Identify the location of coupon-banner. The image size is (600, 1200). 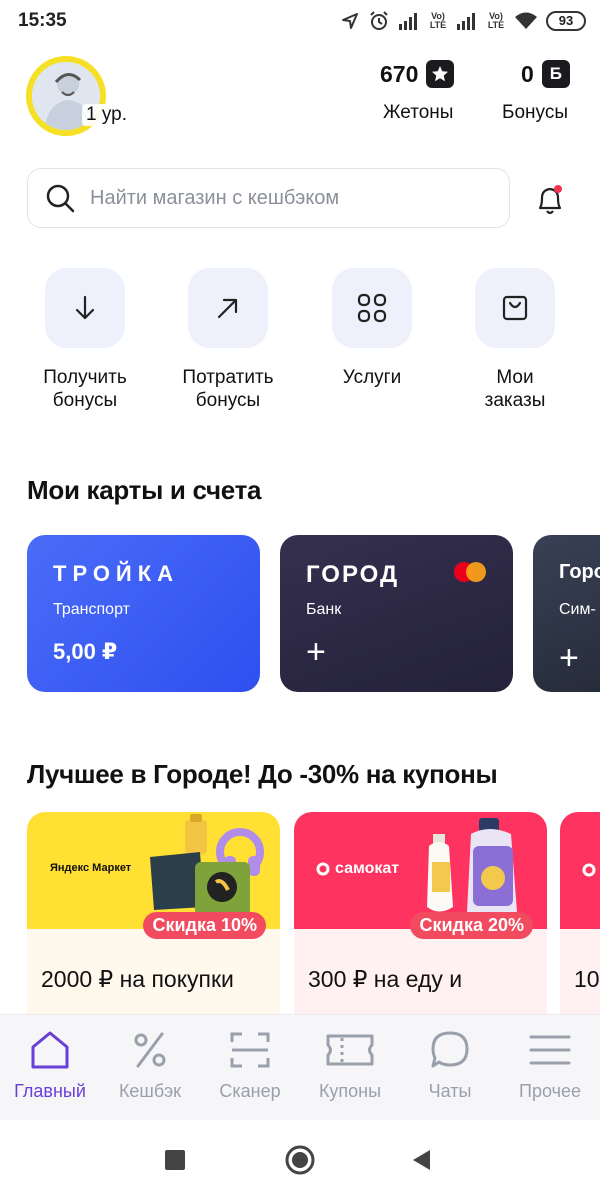
(580, 870).